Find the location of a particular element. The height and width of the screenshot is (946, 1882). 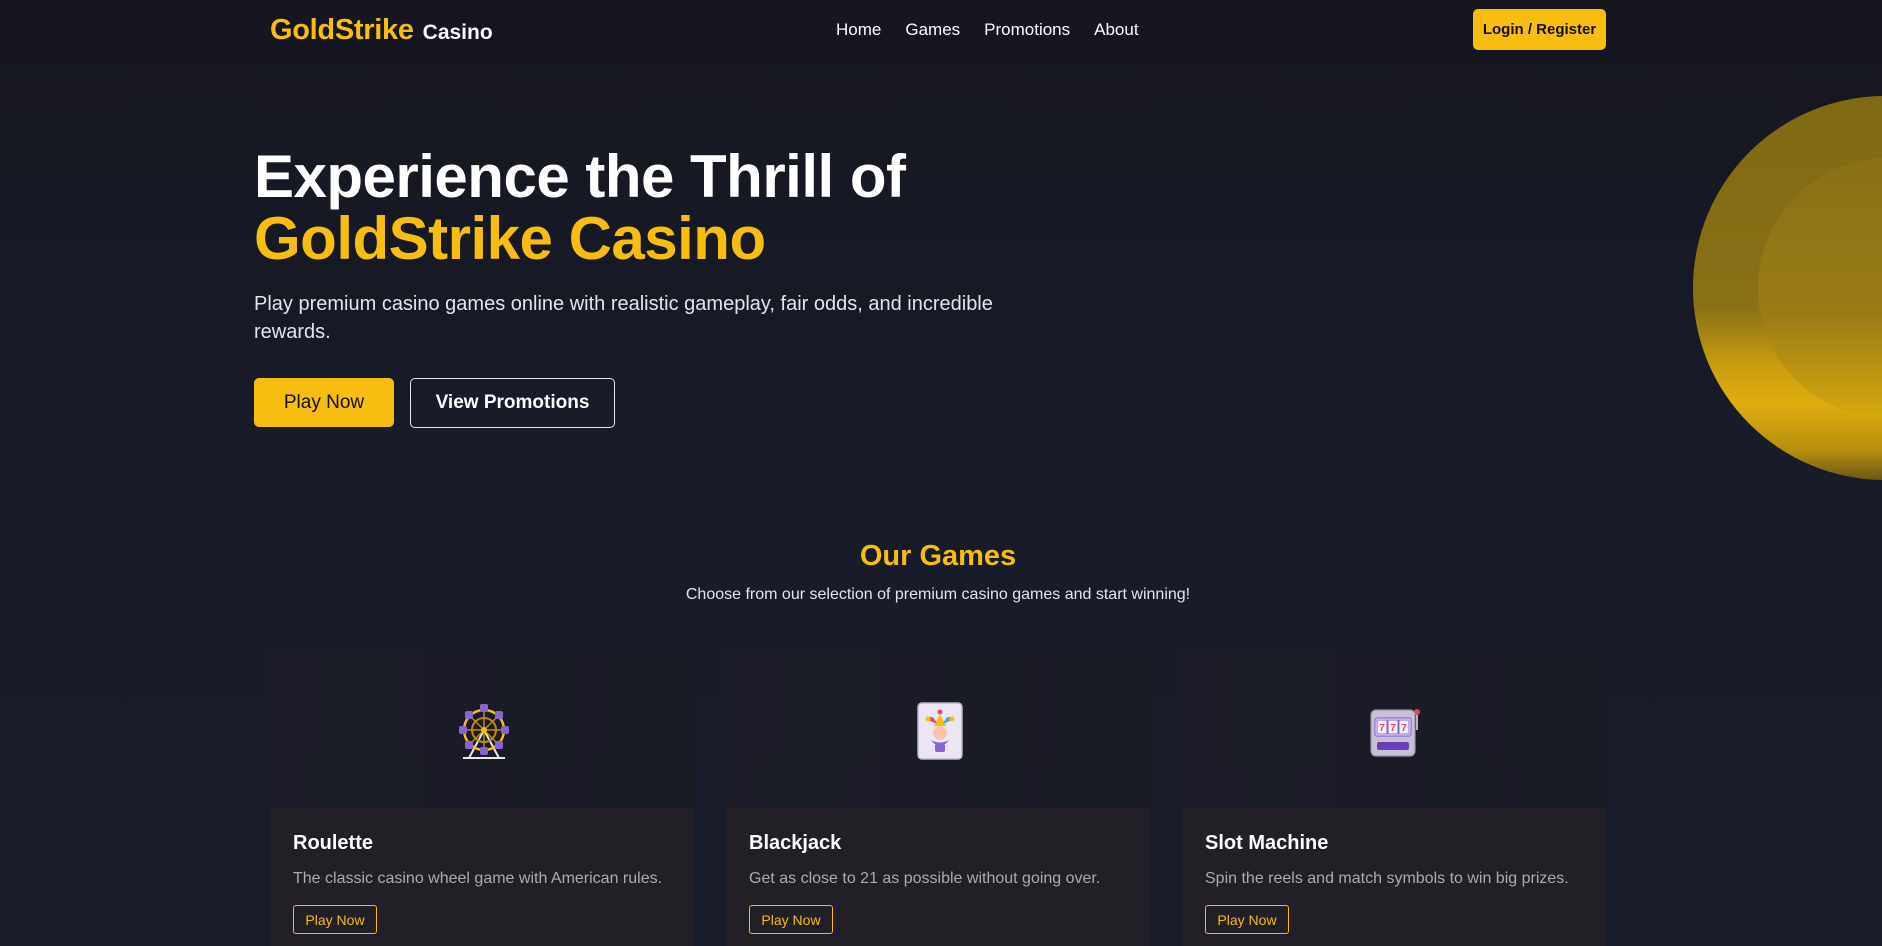

view-promotions-button: View Promotions is located at coordinates (512, 403).